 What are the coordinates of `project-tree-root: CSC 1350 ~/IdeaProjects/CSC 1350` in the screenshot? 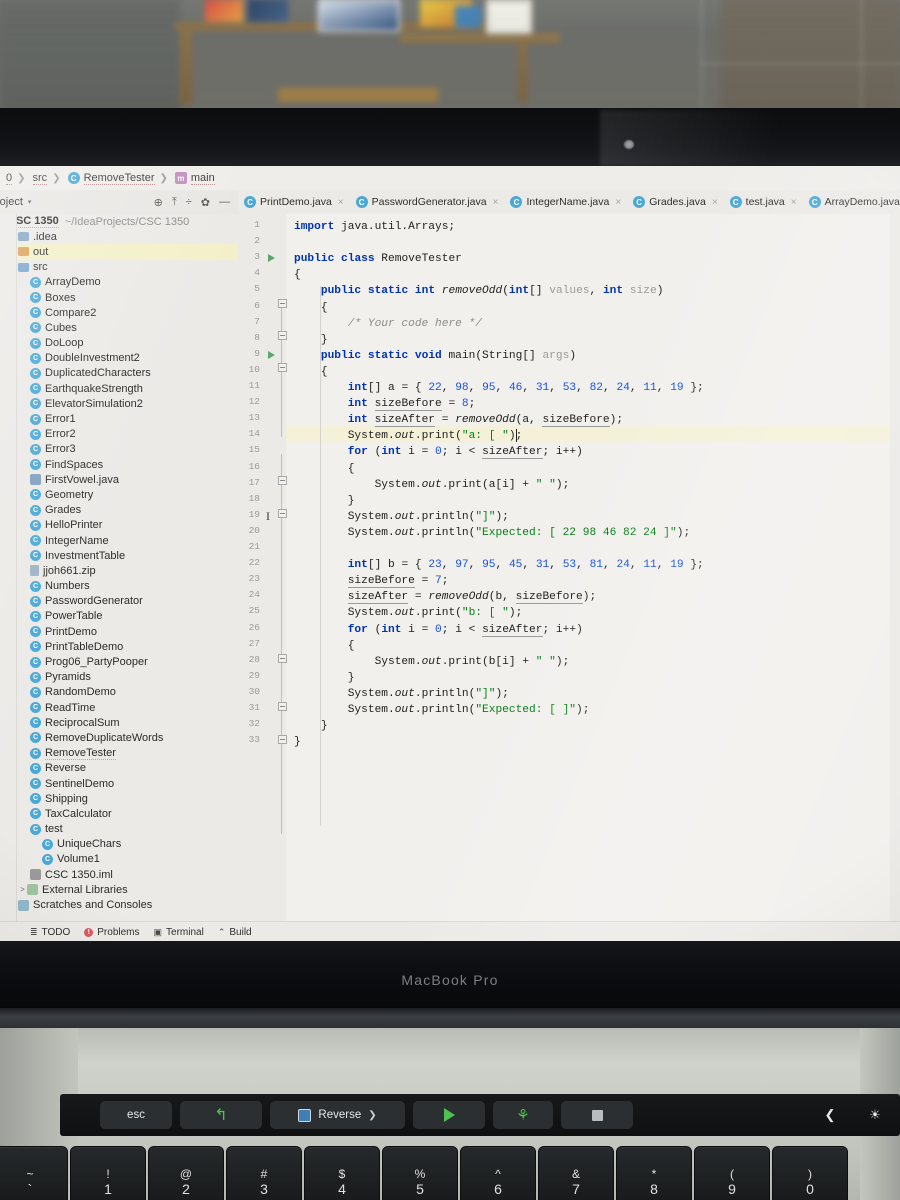 It's located at (119, 221).